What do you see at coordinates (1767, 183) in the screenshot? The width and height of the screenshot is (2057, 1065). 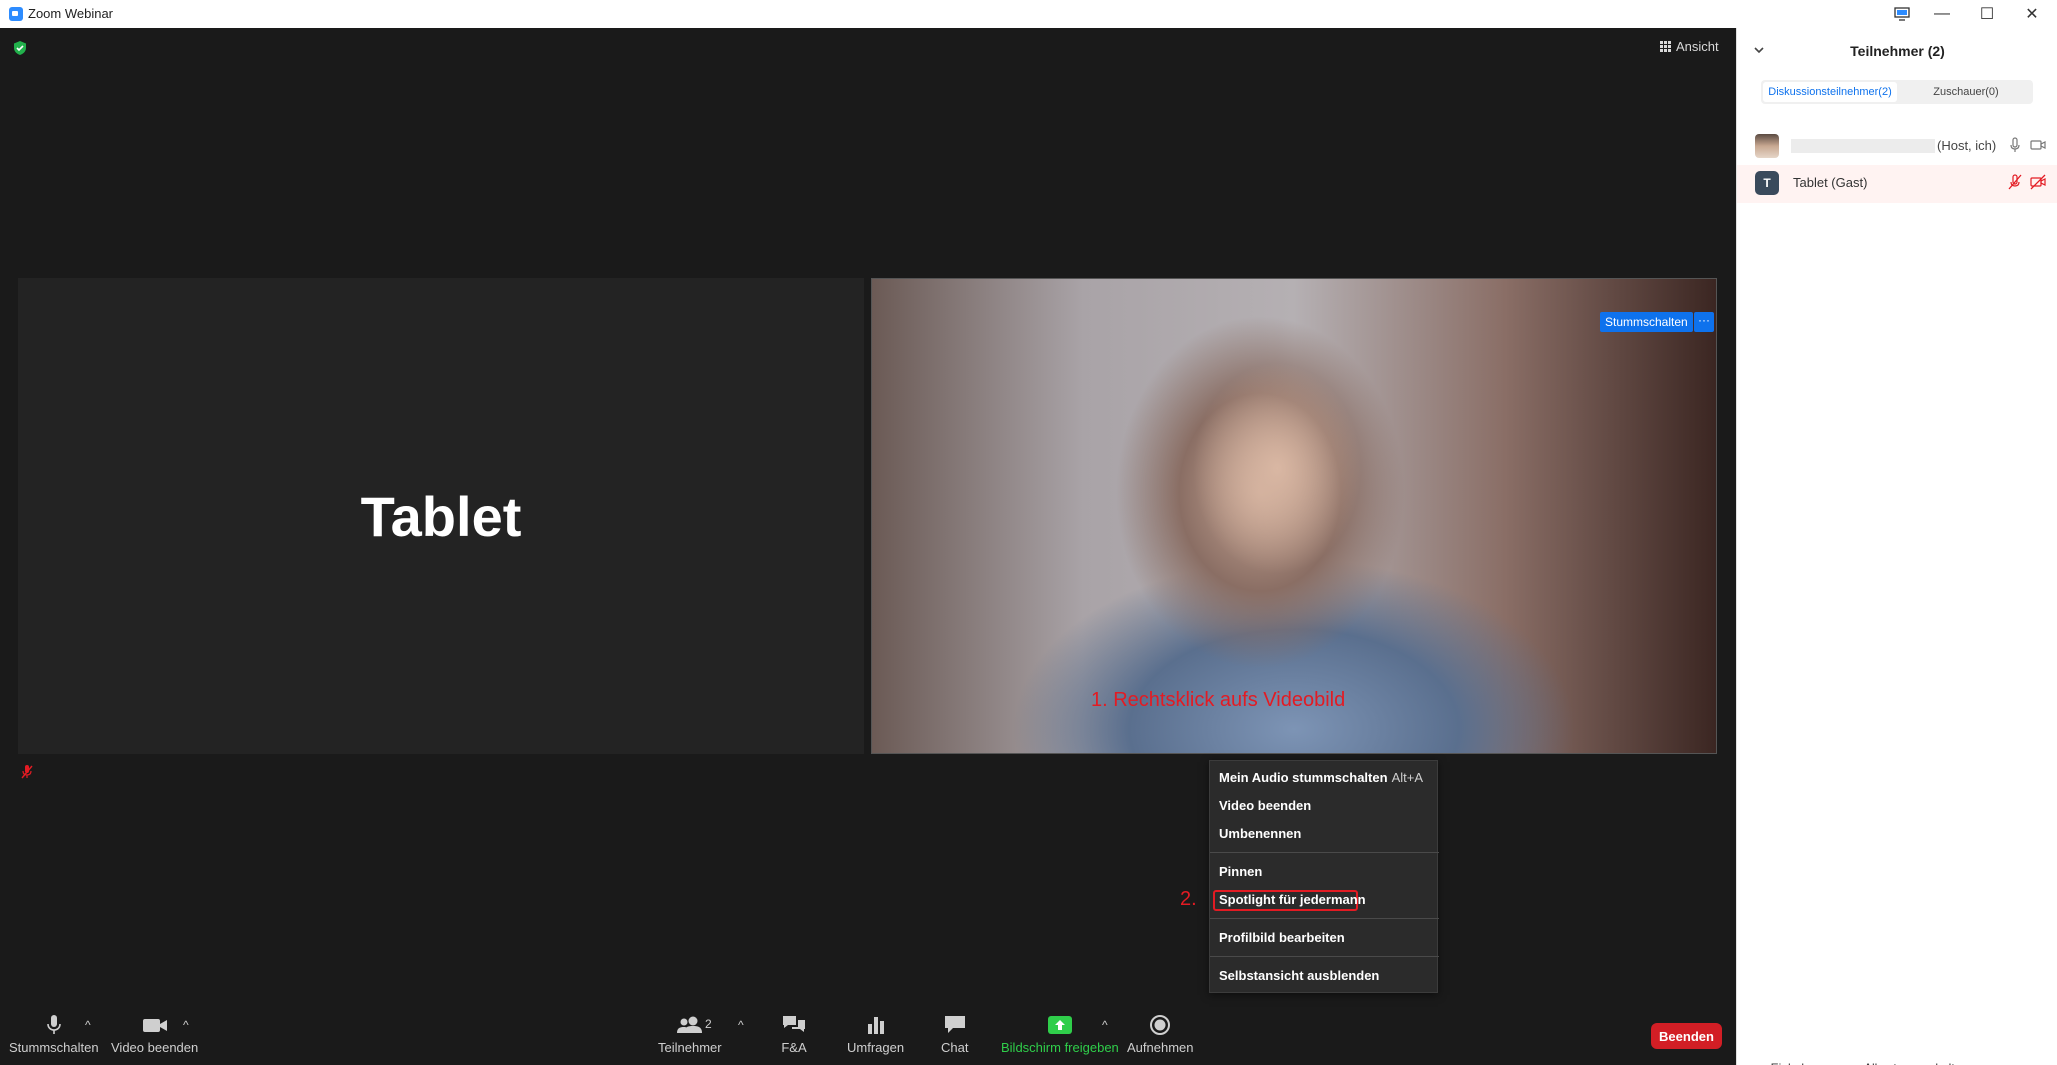 I see `avatar: T` at bounding box center [1767, 183].